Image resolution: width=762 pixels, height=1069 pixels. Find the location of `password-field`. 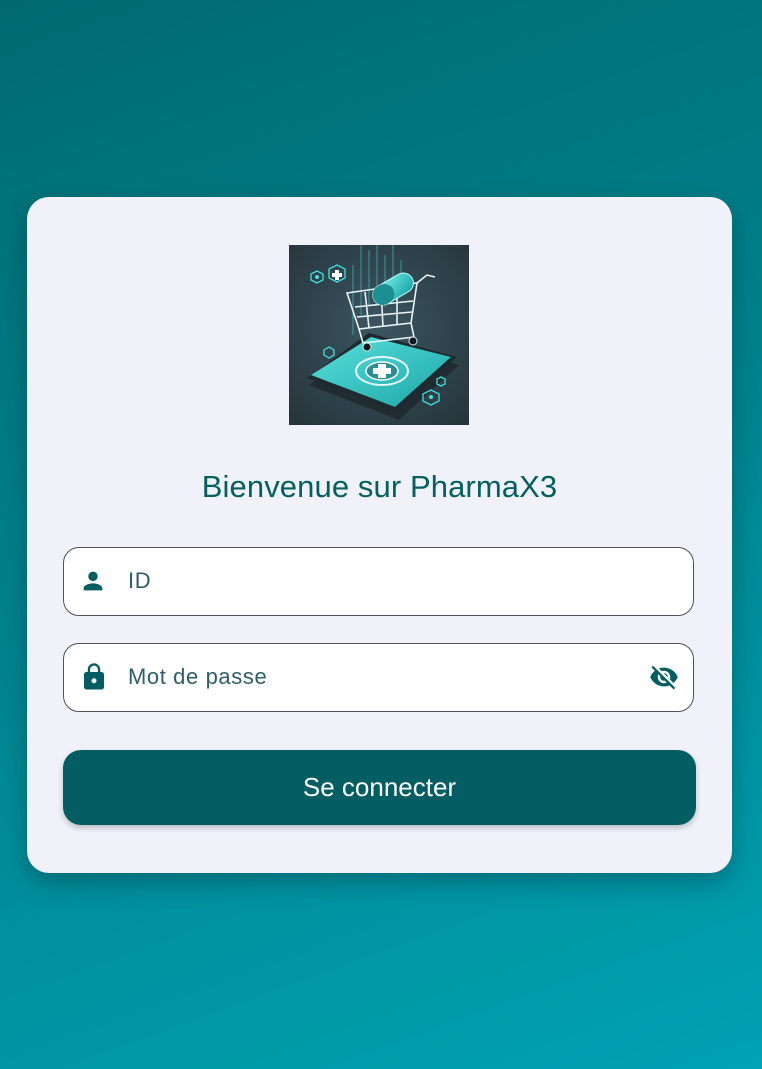

password-field is located at coordinates (378, 677).